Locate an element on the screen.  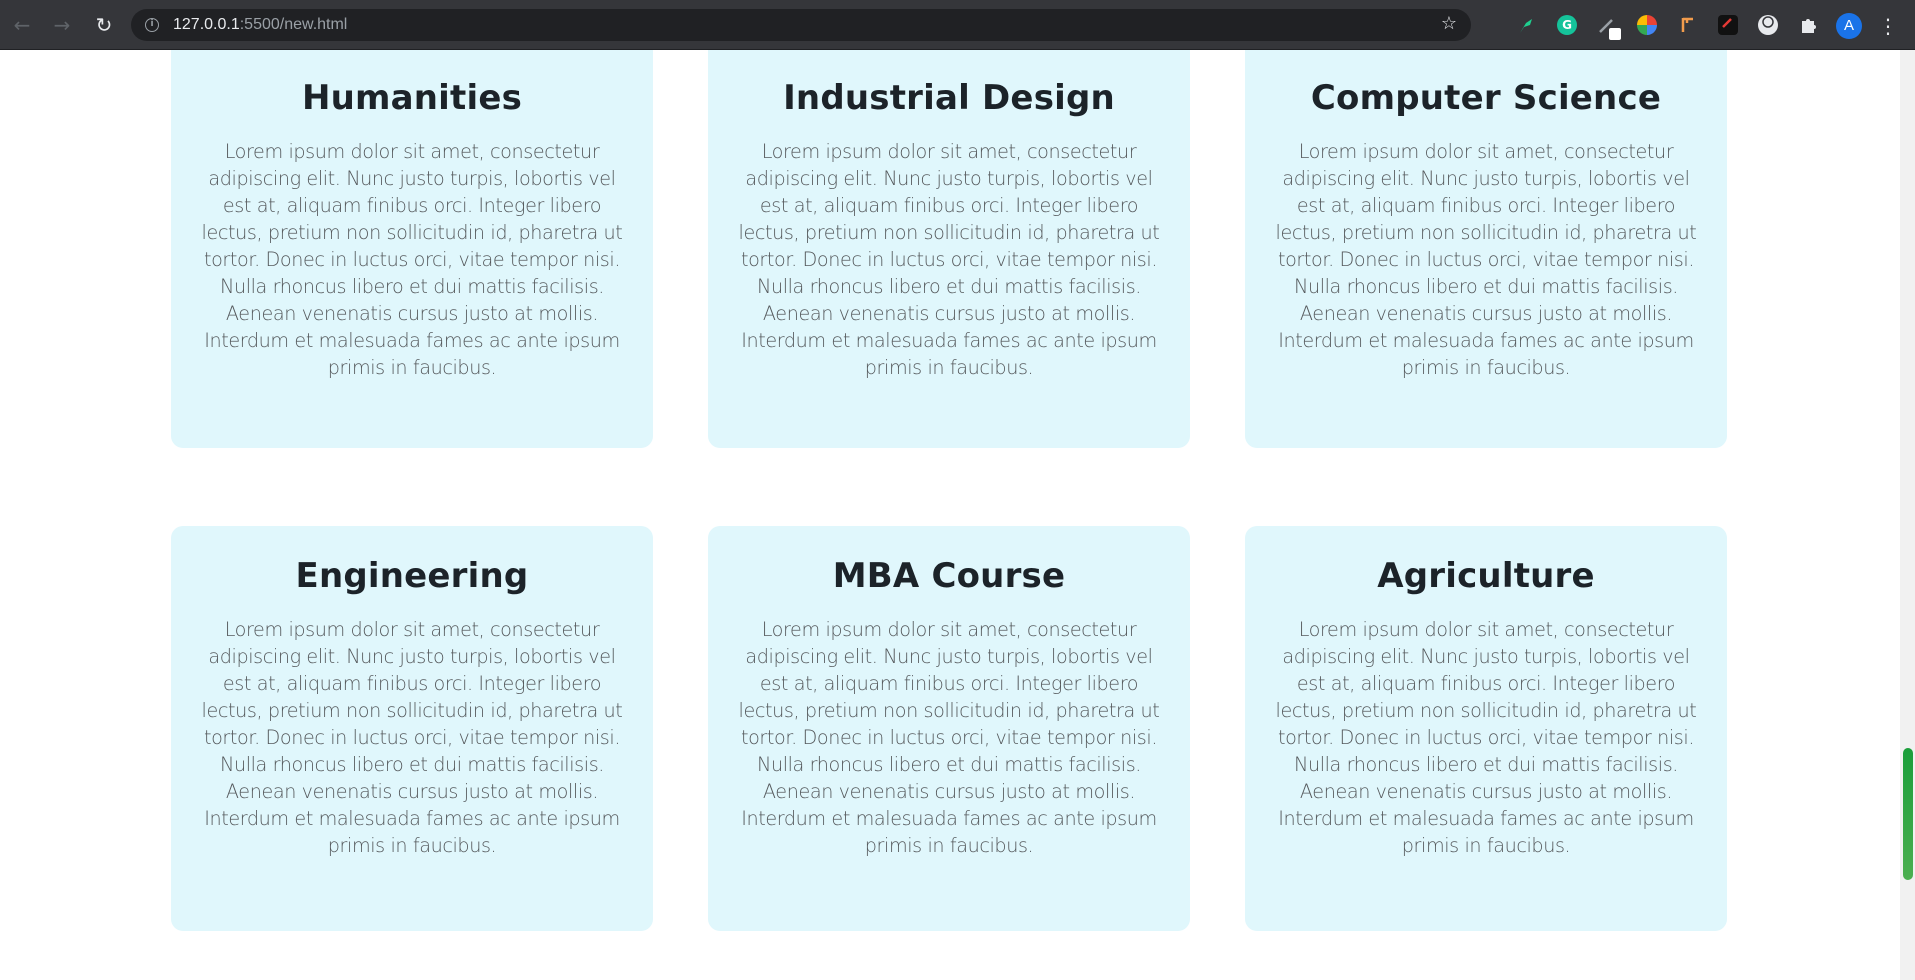
card-title: Agriculture is located at coordinates (1486, 576).